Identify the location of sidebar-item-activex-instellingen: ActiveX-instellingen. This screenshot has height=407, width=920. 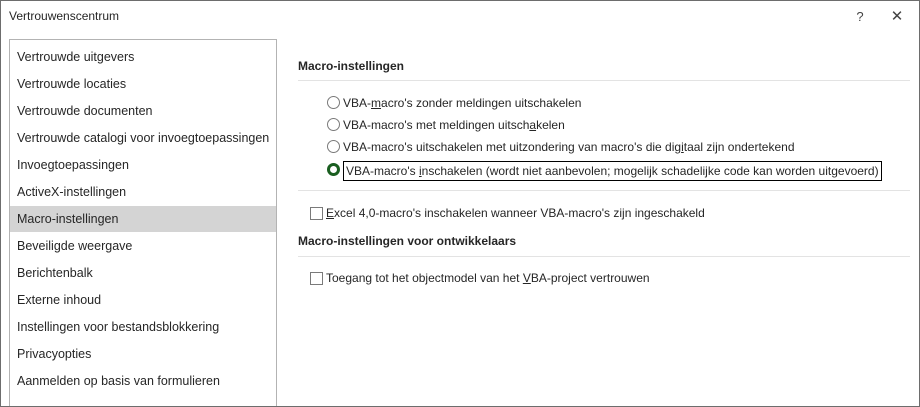
(143, 192).